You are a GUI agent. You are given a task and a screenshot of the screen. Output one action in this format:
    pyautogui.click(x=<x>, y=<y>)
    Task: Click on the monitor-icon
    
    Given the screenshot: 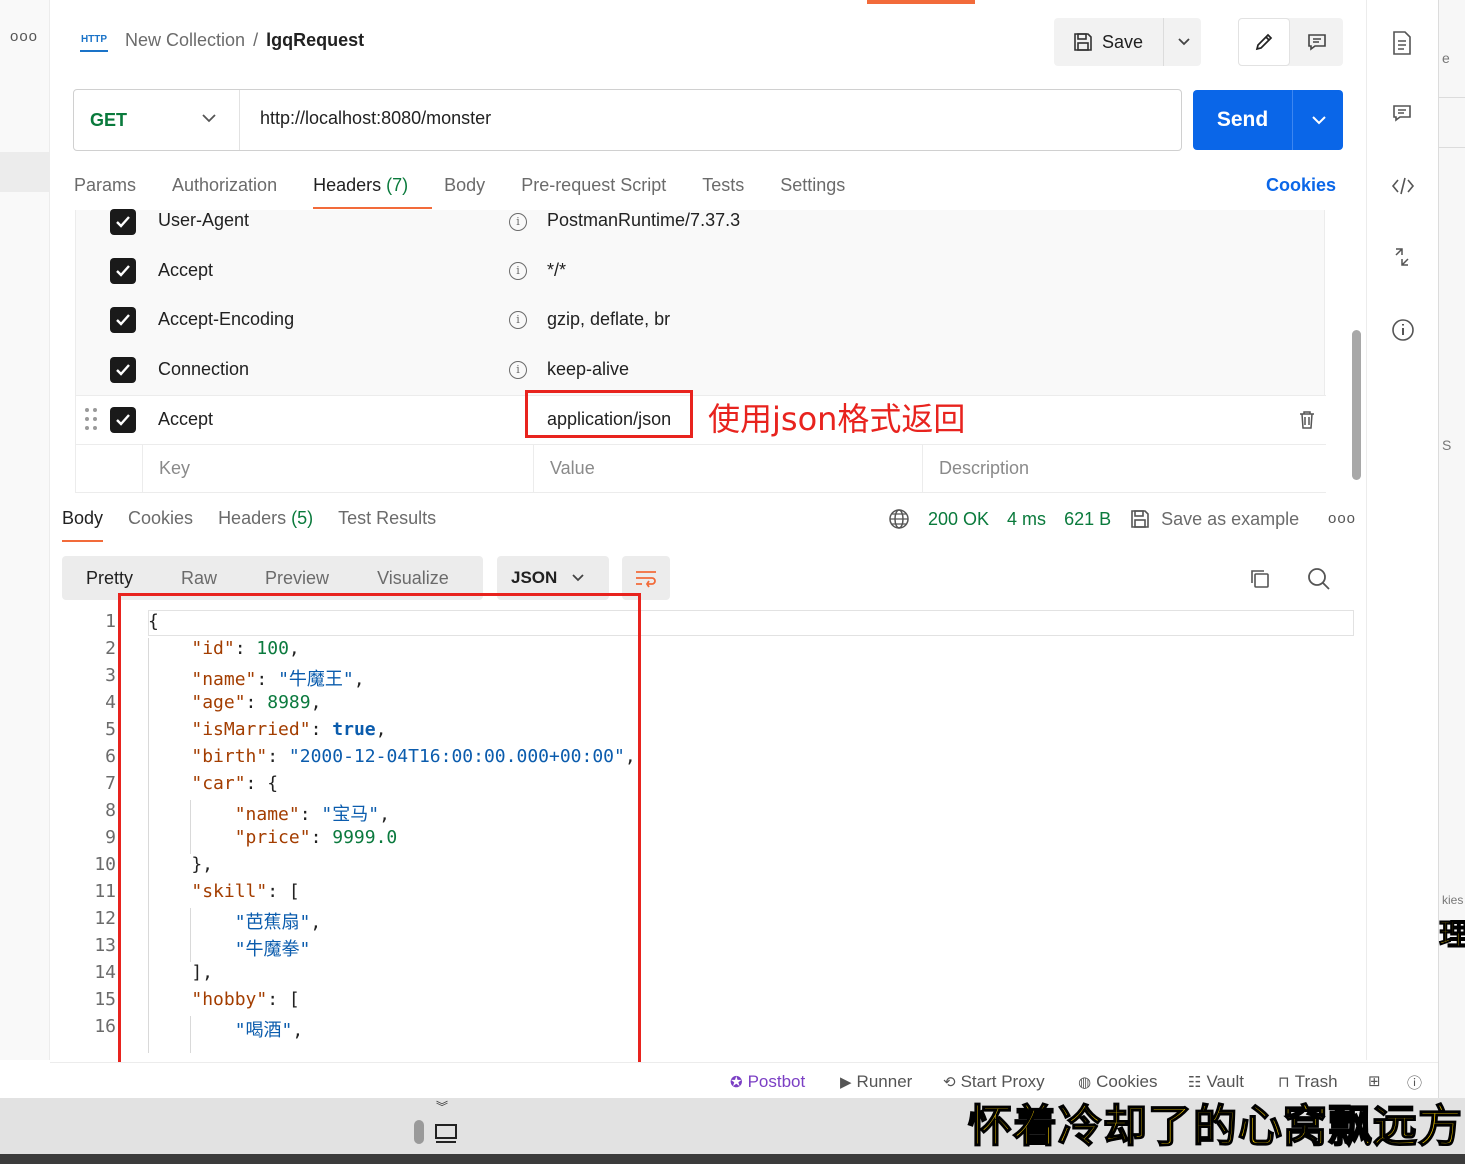 What is the action you would take?
    pyautogui.click(x=446, y=1134)
    